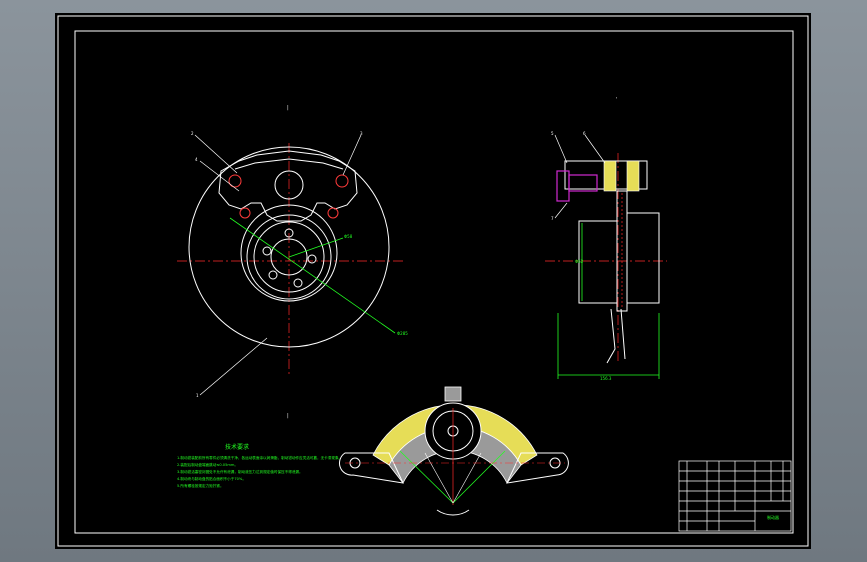  I want to click on dim-overall-width: 156.3, so click(606, 378).